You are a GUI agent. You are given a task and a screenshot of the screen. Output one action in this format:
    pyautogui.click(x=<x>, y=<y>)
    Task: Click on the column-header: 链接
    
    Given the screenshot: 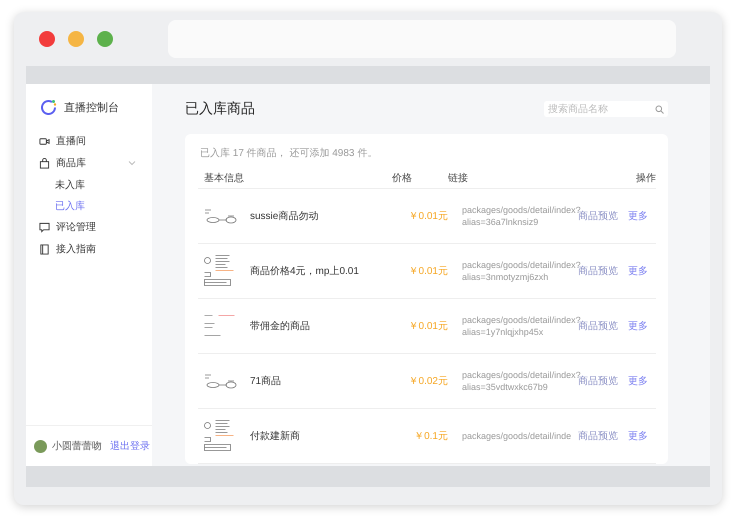 What is the action you would take?
    pyautogui.click(x=515, y=178)
    